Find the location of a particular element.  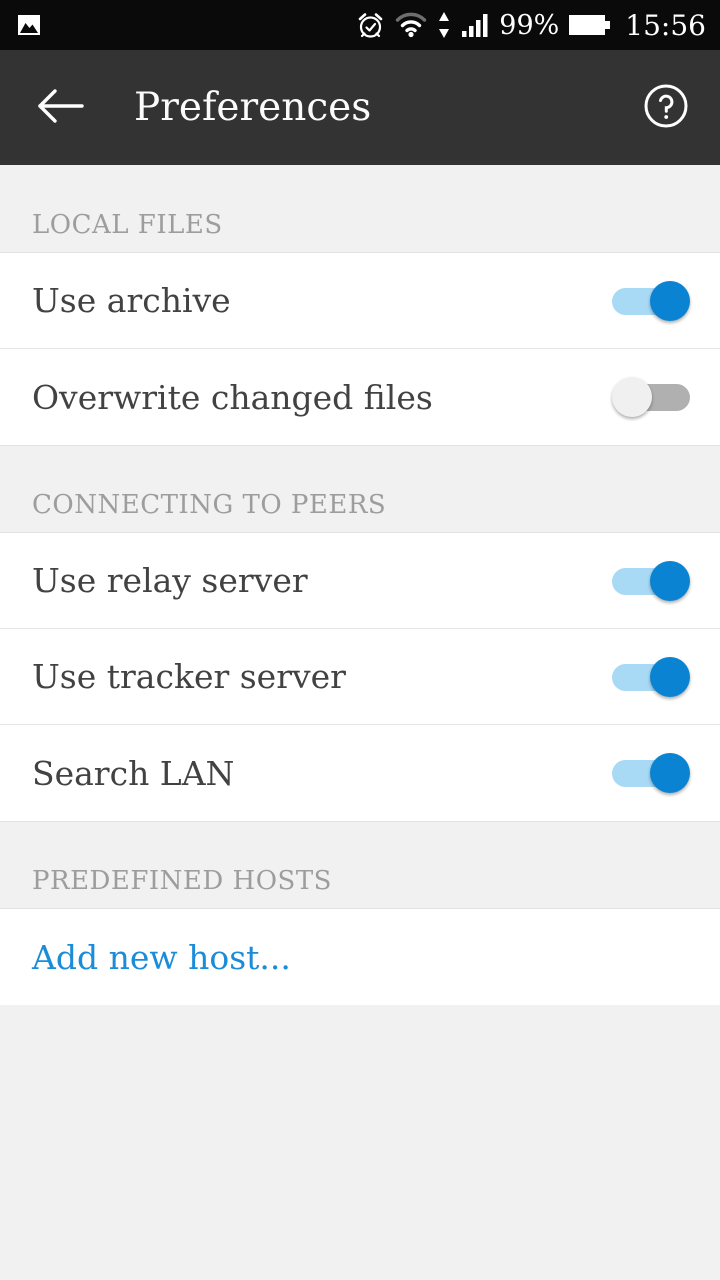

preference-row-use-tracker-server: Use tracker server is located at coordinates (360, 677).